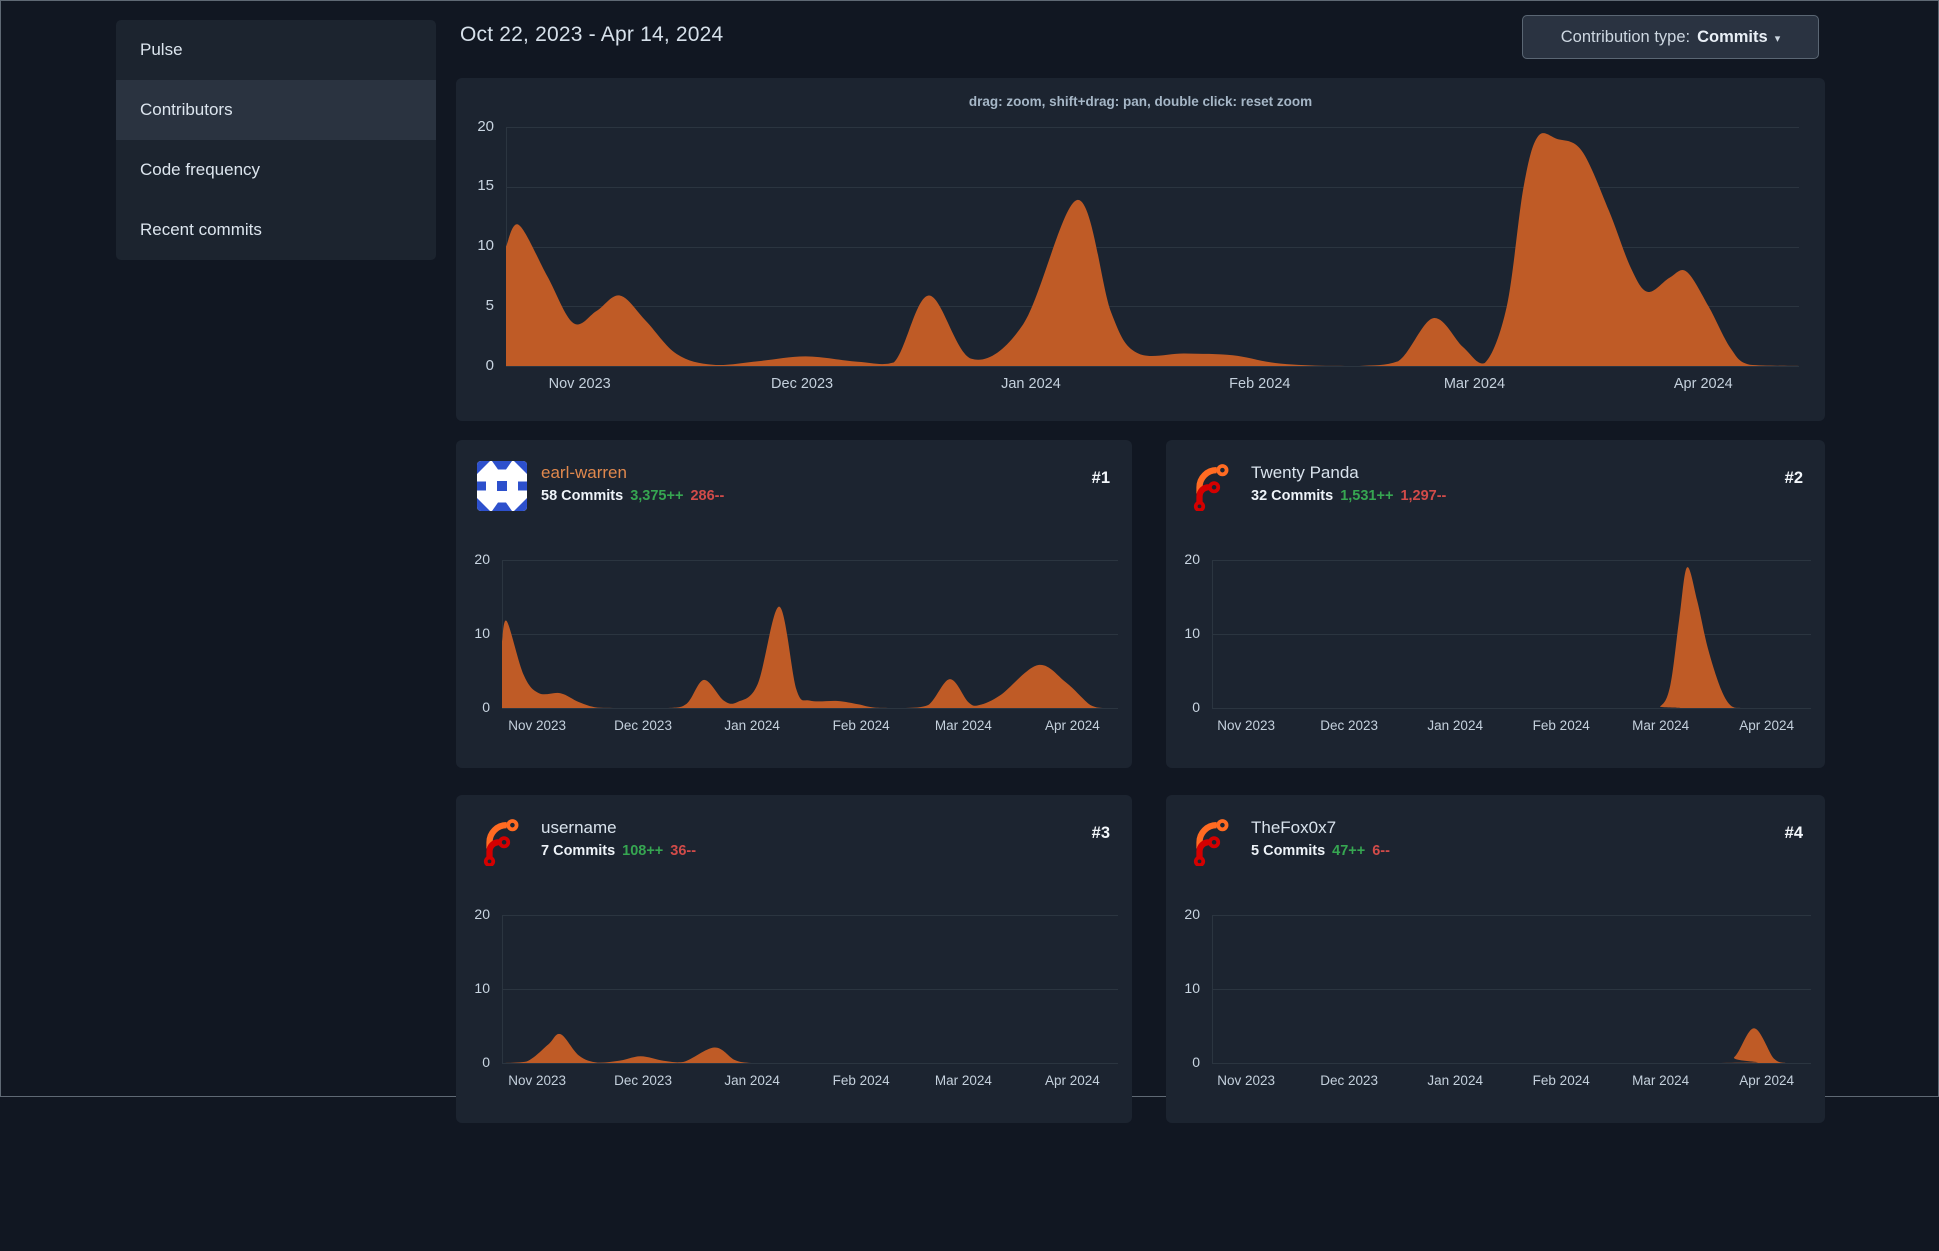 Image resolution: width=1939 pixels, height=1251 pixels. Describe the element at coordinates (592, 34) in the screenshot. I see `date-range-title: Oct 22, 2023 - Apr 14, 2024` at that location.